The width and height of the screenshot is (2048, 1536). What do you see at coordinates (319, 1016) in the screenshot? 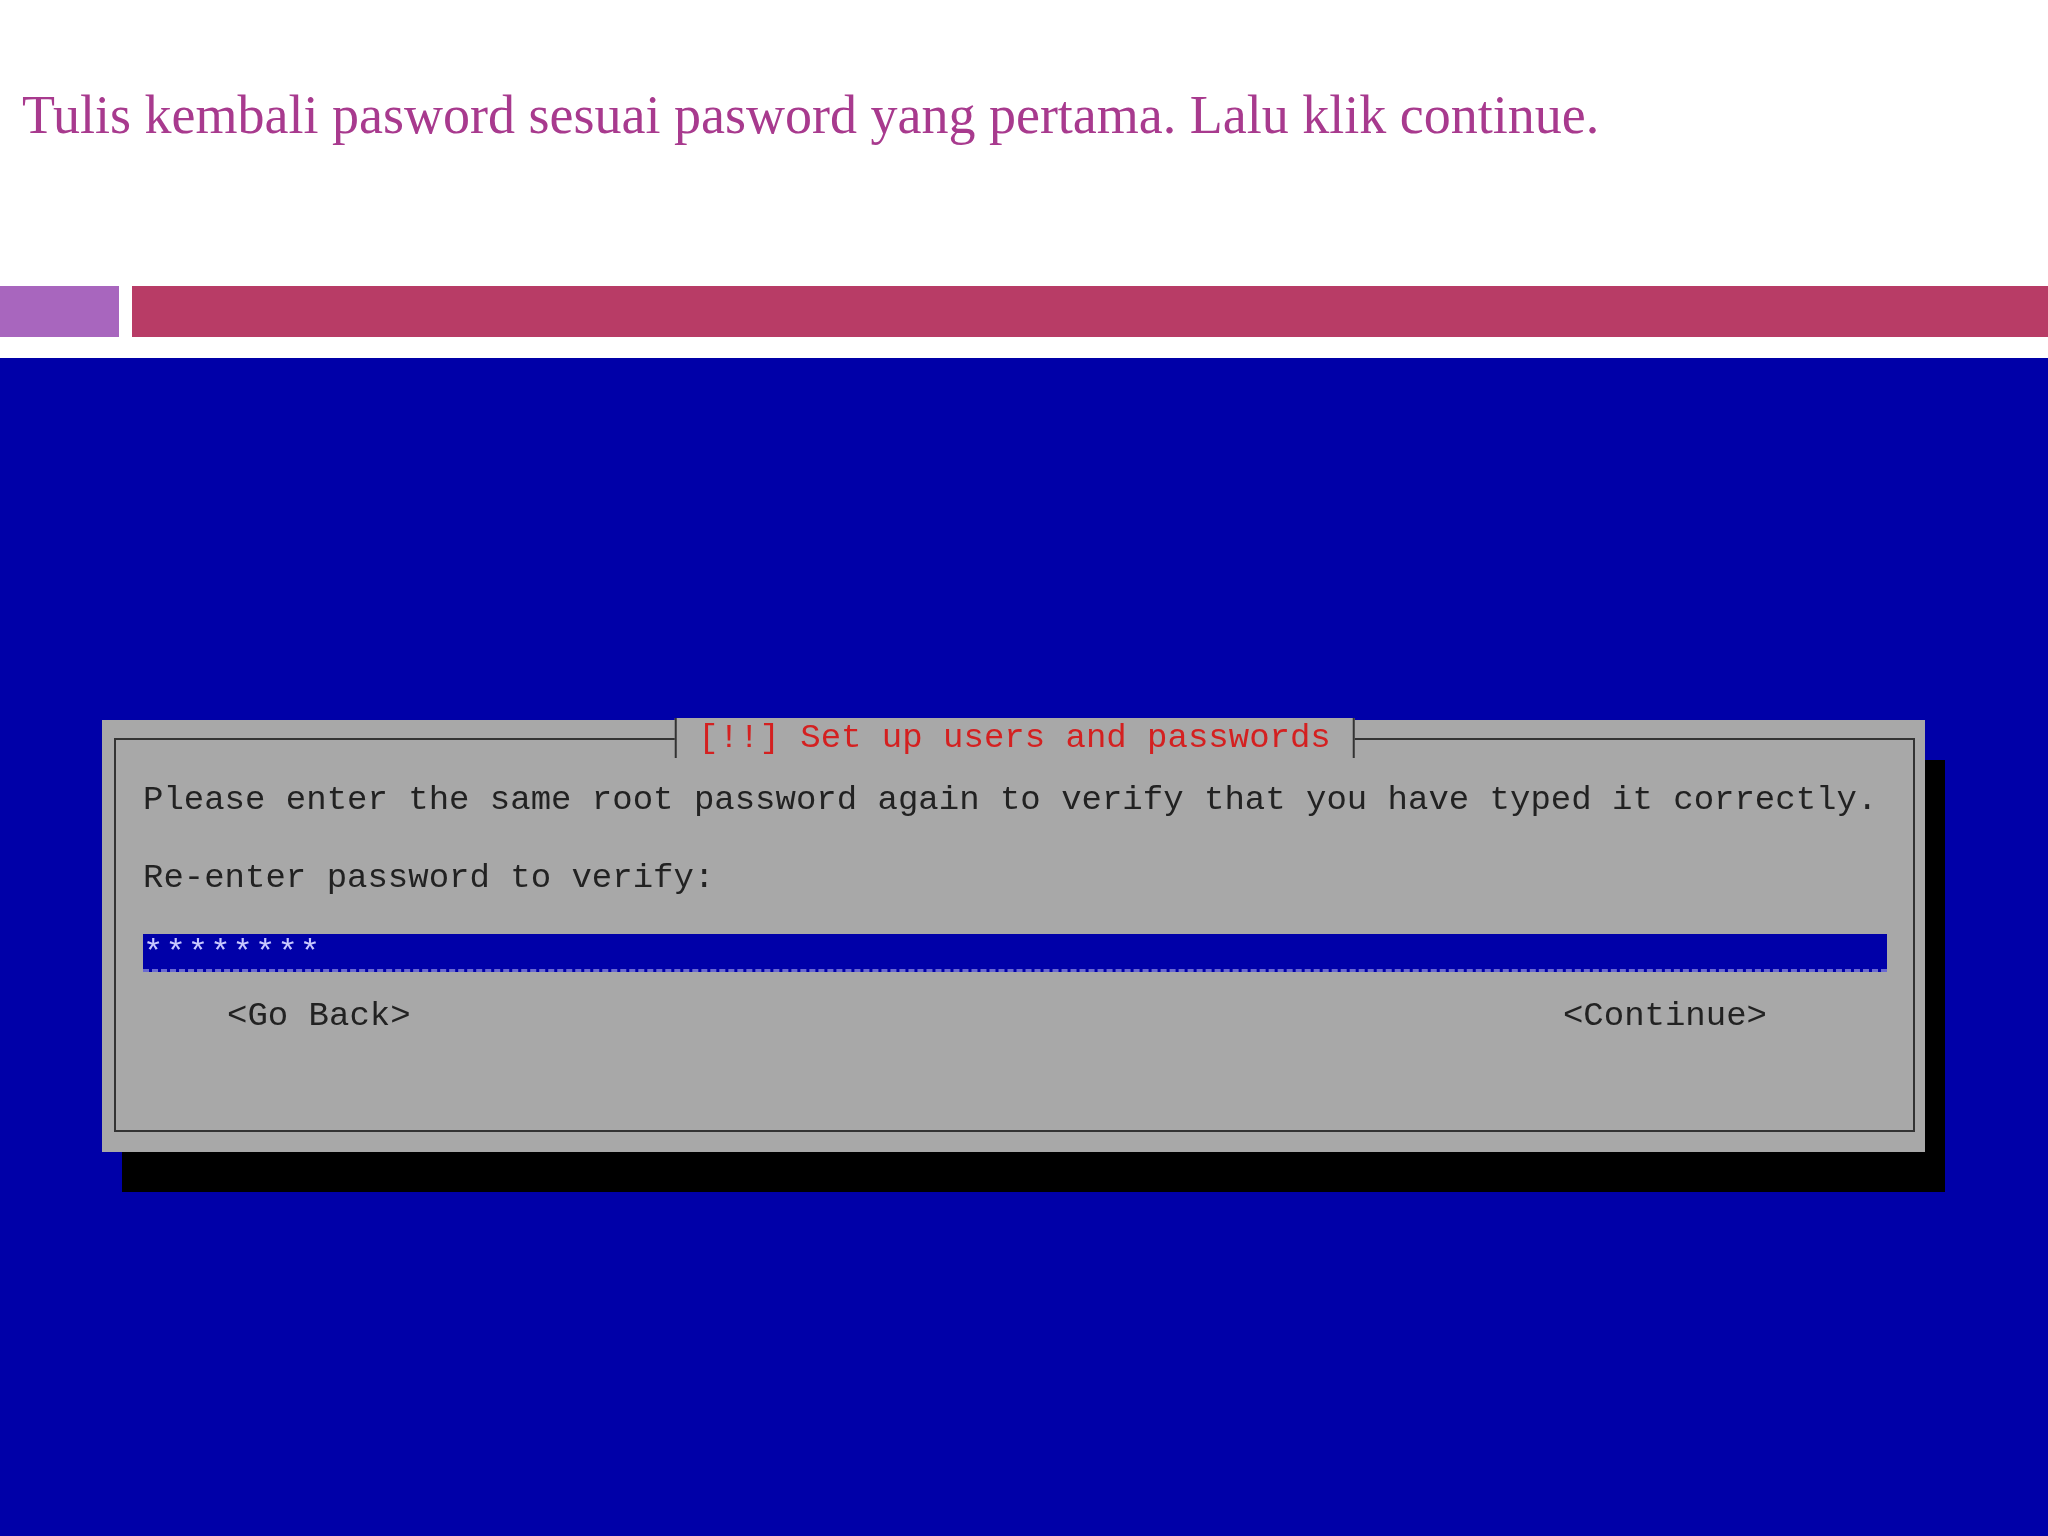
I see `dialog-button: <Go Back>` at bounding box center [319, 1016].